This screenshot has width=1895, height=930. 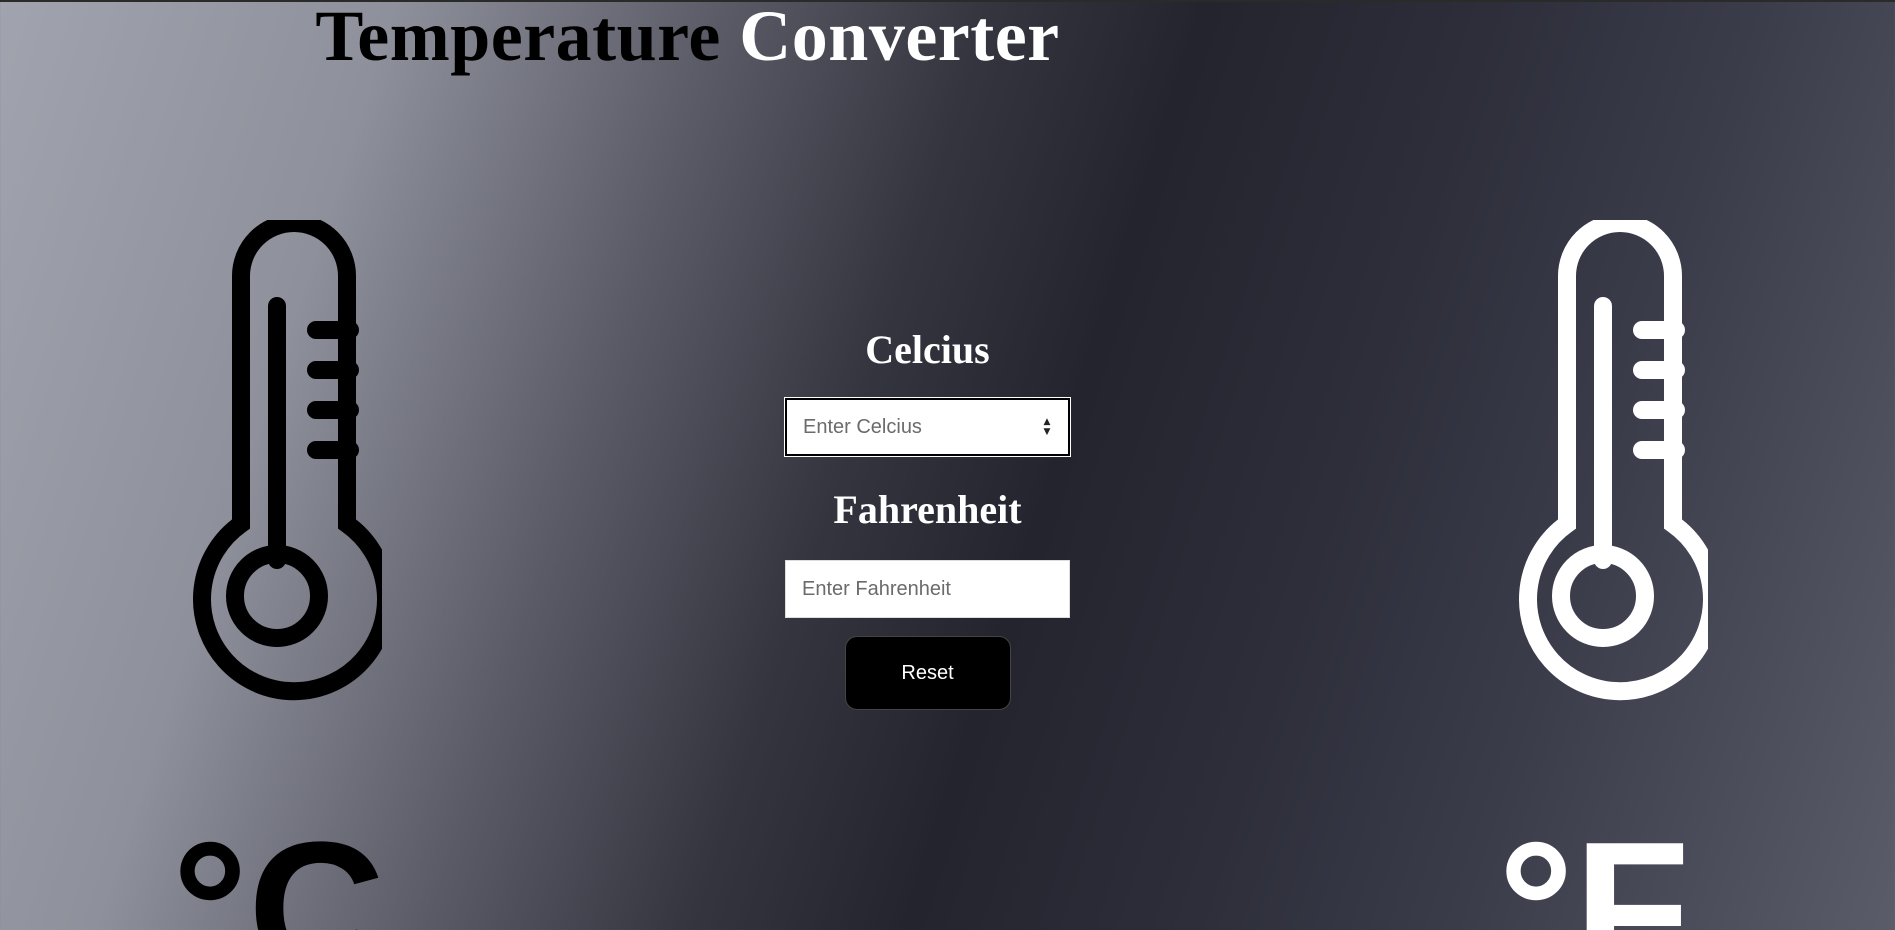 What do you see at coordinates (279, 872) in the screenshot?
I see `celsius-unit-symbol: °C` at bounding box center [279, 872].